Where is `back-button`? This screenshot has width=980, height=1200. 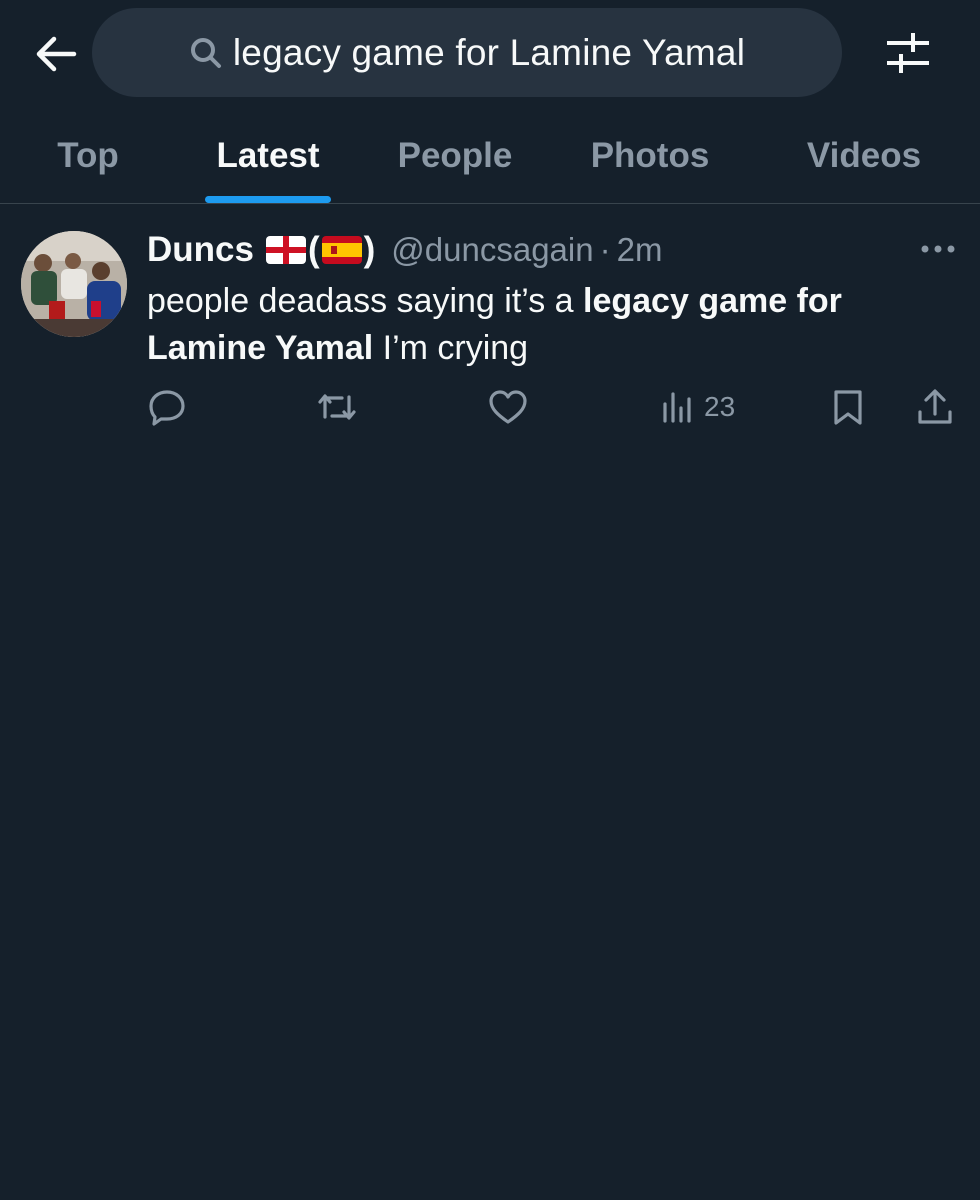
back-button is located at coordinates (56, 54).